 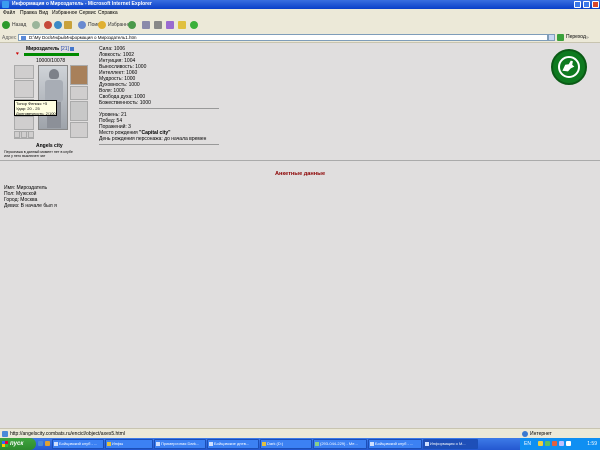 I want to click on refresh-button, so click(x=59, y=25).